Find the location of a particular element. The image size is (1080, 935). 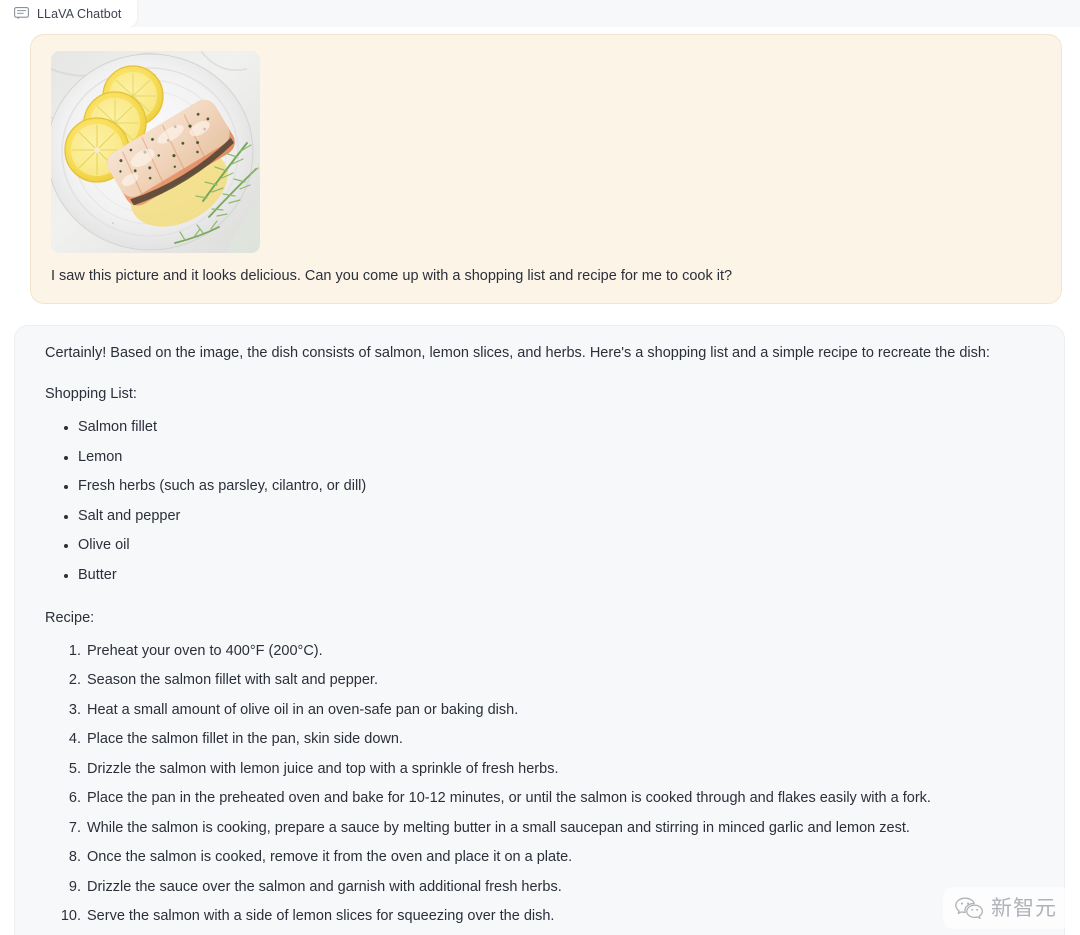

tab-label: LLaVA Chatbot is located at coordinates (79, 13).